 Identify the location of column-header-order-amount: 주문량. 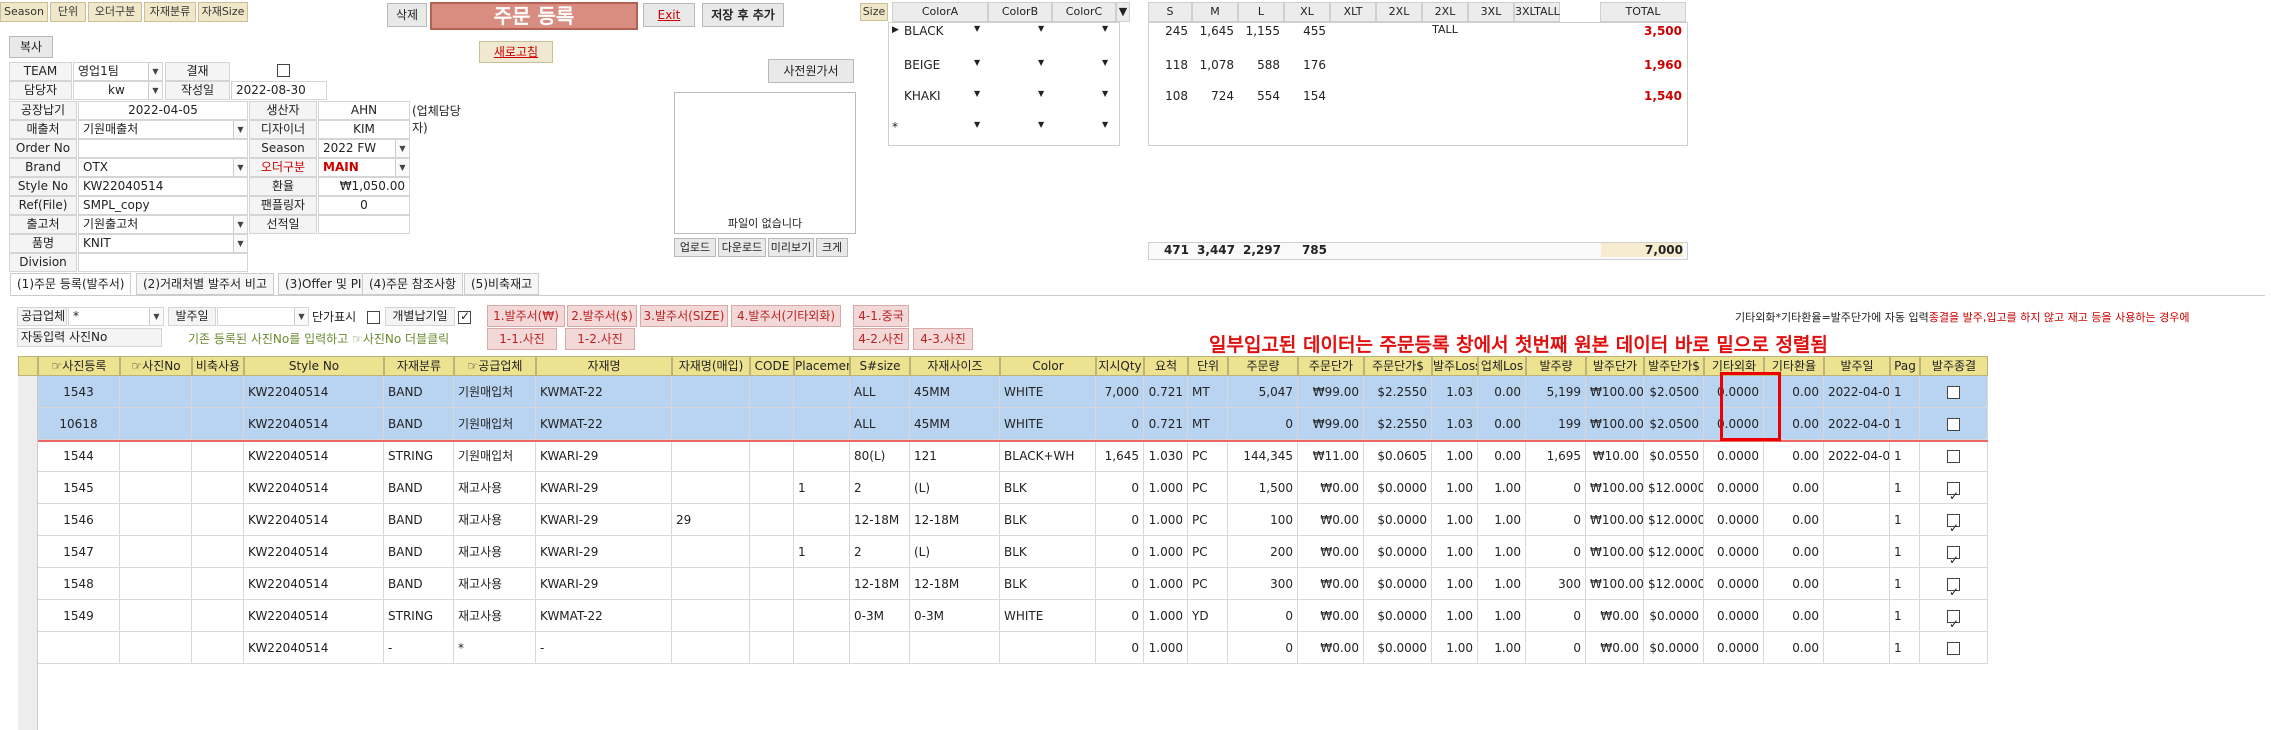
(1263, 366).